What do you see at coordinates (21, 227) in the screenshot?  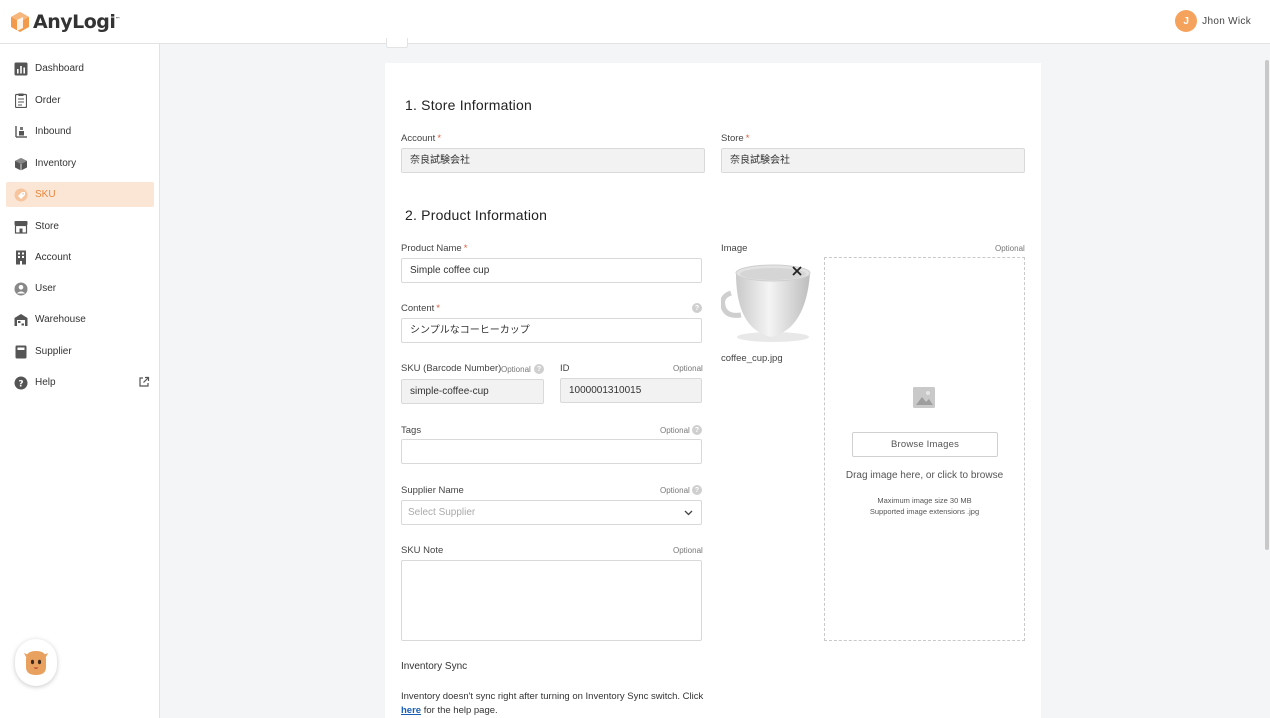 I see `storefront-icon` at bounding box center [21, 227].